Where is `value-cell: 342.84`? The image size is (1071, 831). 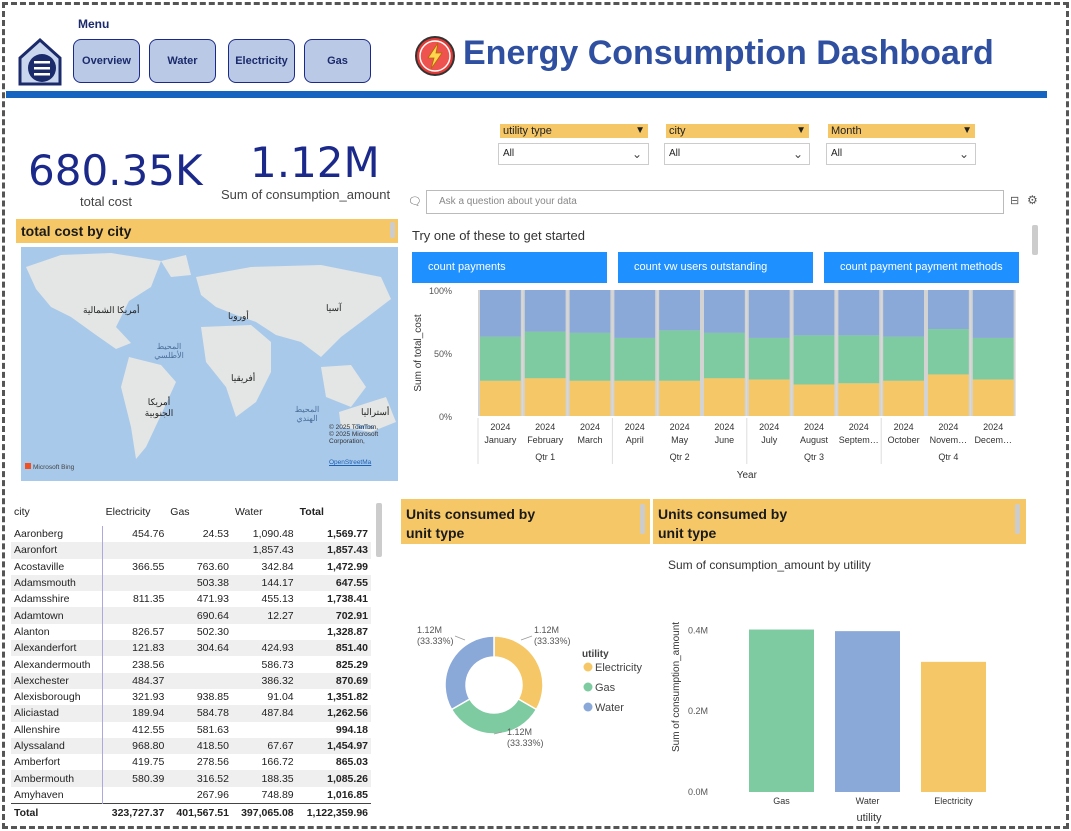 value-cell: 342.84 is located at coordinates (277, 566).